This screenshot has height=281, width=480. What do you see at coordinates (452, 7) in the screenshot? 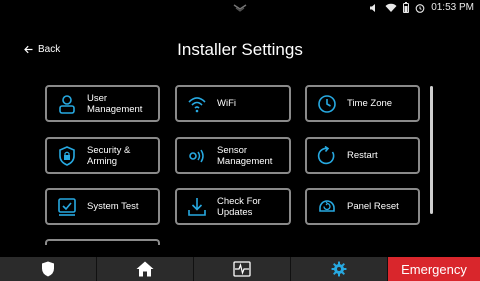
I see `status-time: 01:53 PM` at bounding box center [452, 7].